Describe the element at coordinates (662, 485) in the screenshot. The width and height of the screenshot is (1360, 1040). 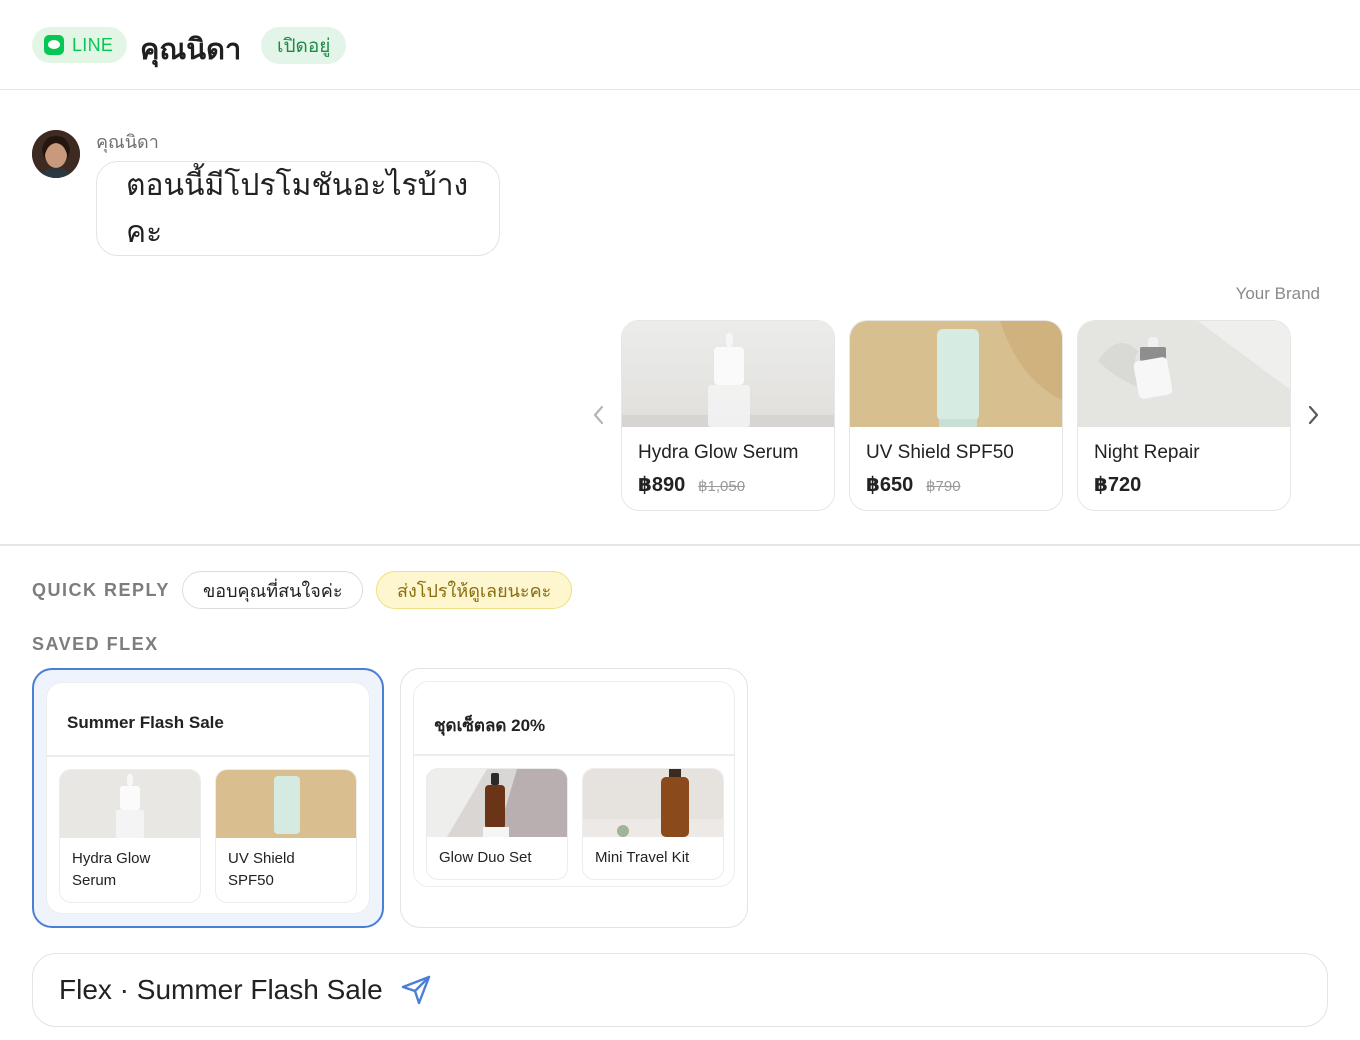
I see `card-price: ฿890` at that location.